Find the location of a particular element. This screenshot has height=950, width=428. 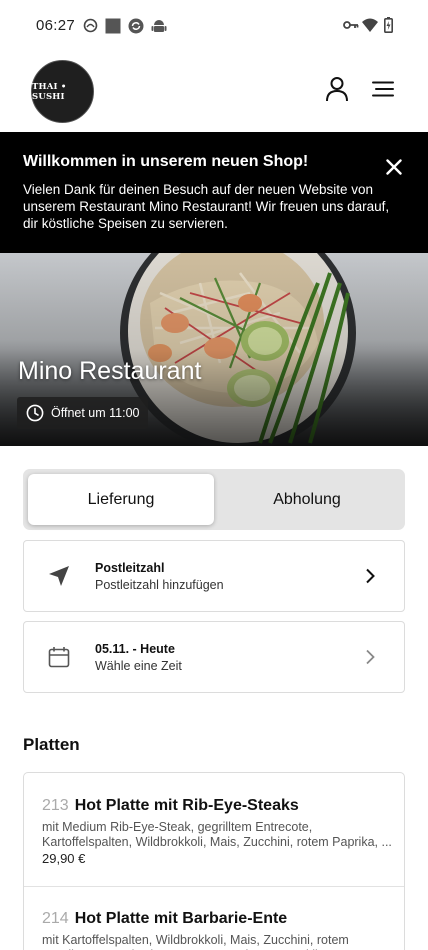

menu-item-price: 29,90 € is located at coordinates (64, 858).